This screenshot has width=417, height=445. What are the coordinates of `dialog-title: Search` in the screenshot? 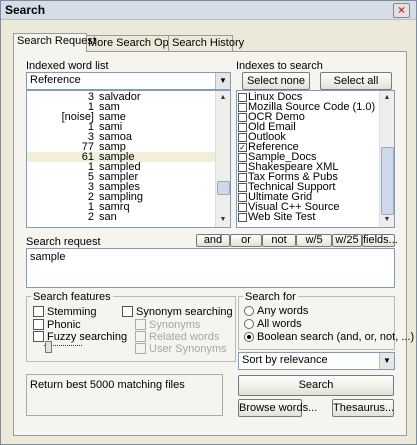 It's located at (25, 10).